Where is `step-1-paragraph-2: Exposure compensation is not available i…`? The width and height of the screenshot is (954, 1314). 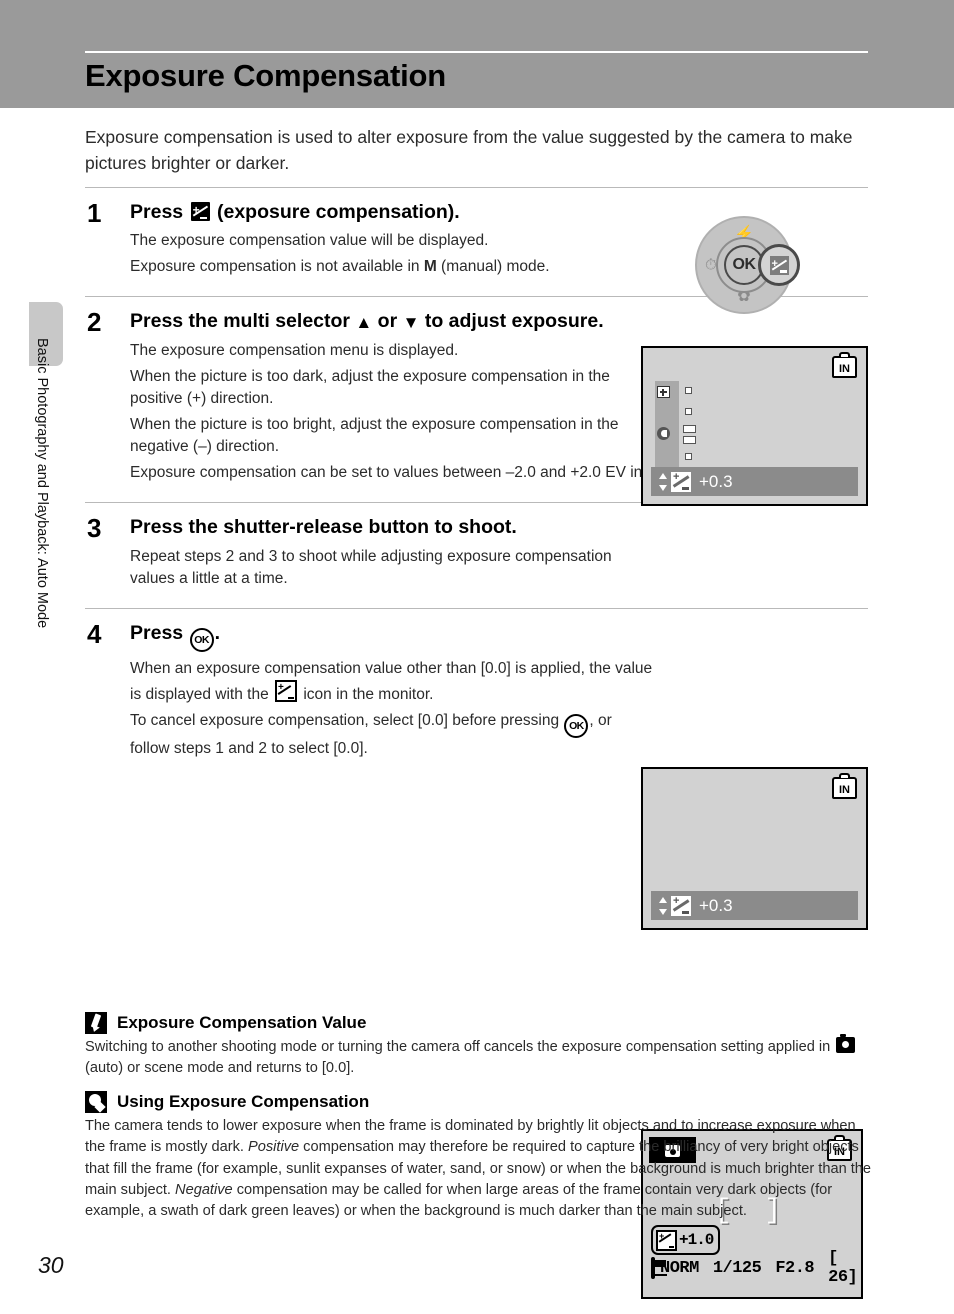
step-1-paragraph-2: Exposure compensation is not available i… is located at coordinates (392, 267).